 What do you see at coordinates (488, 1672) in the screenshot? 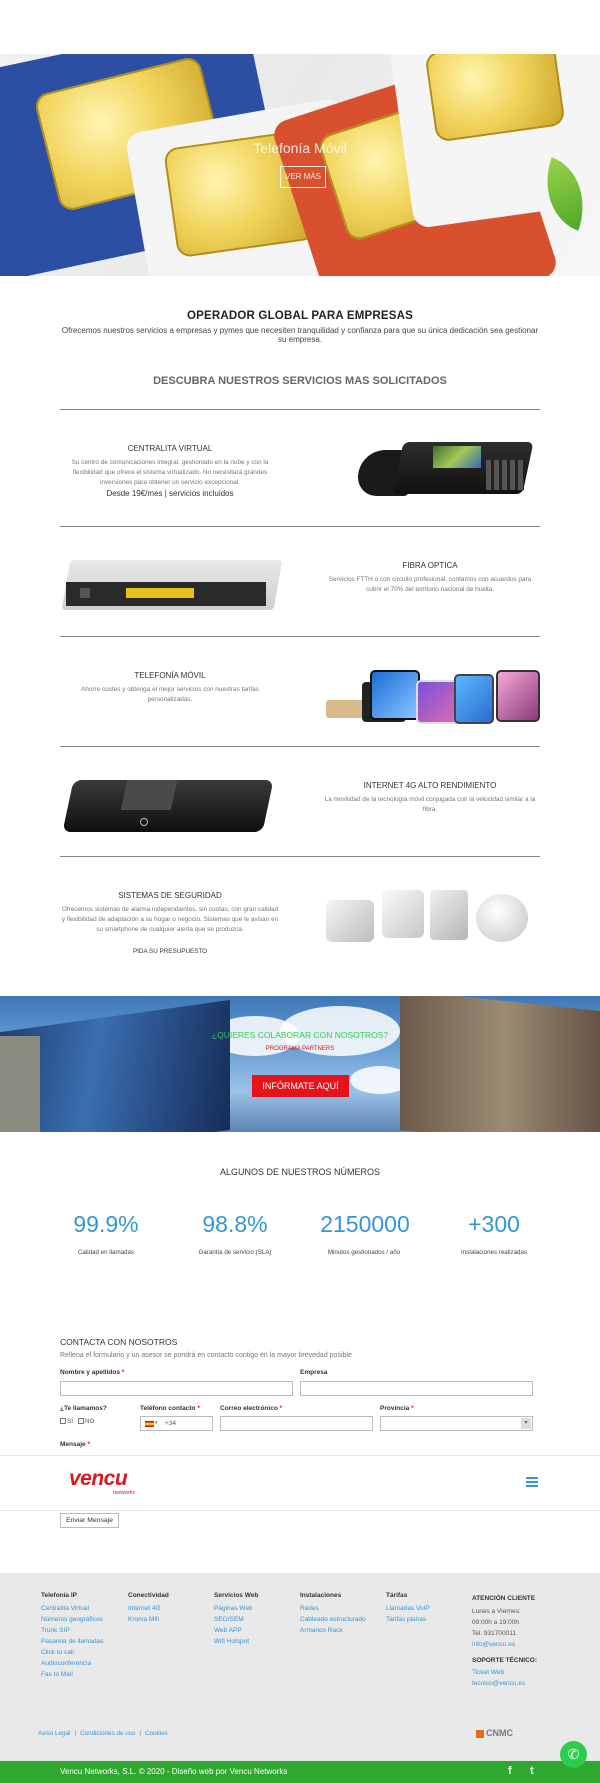
I see `support-ticket-link: Ticket Web` at bounding box center [488, 1672].